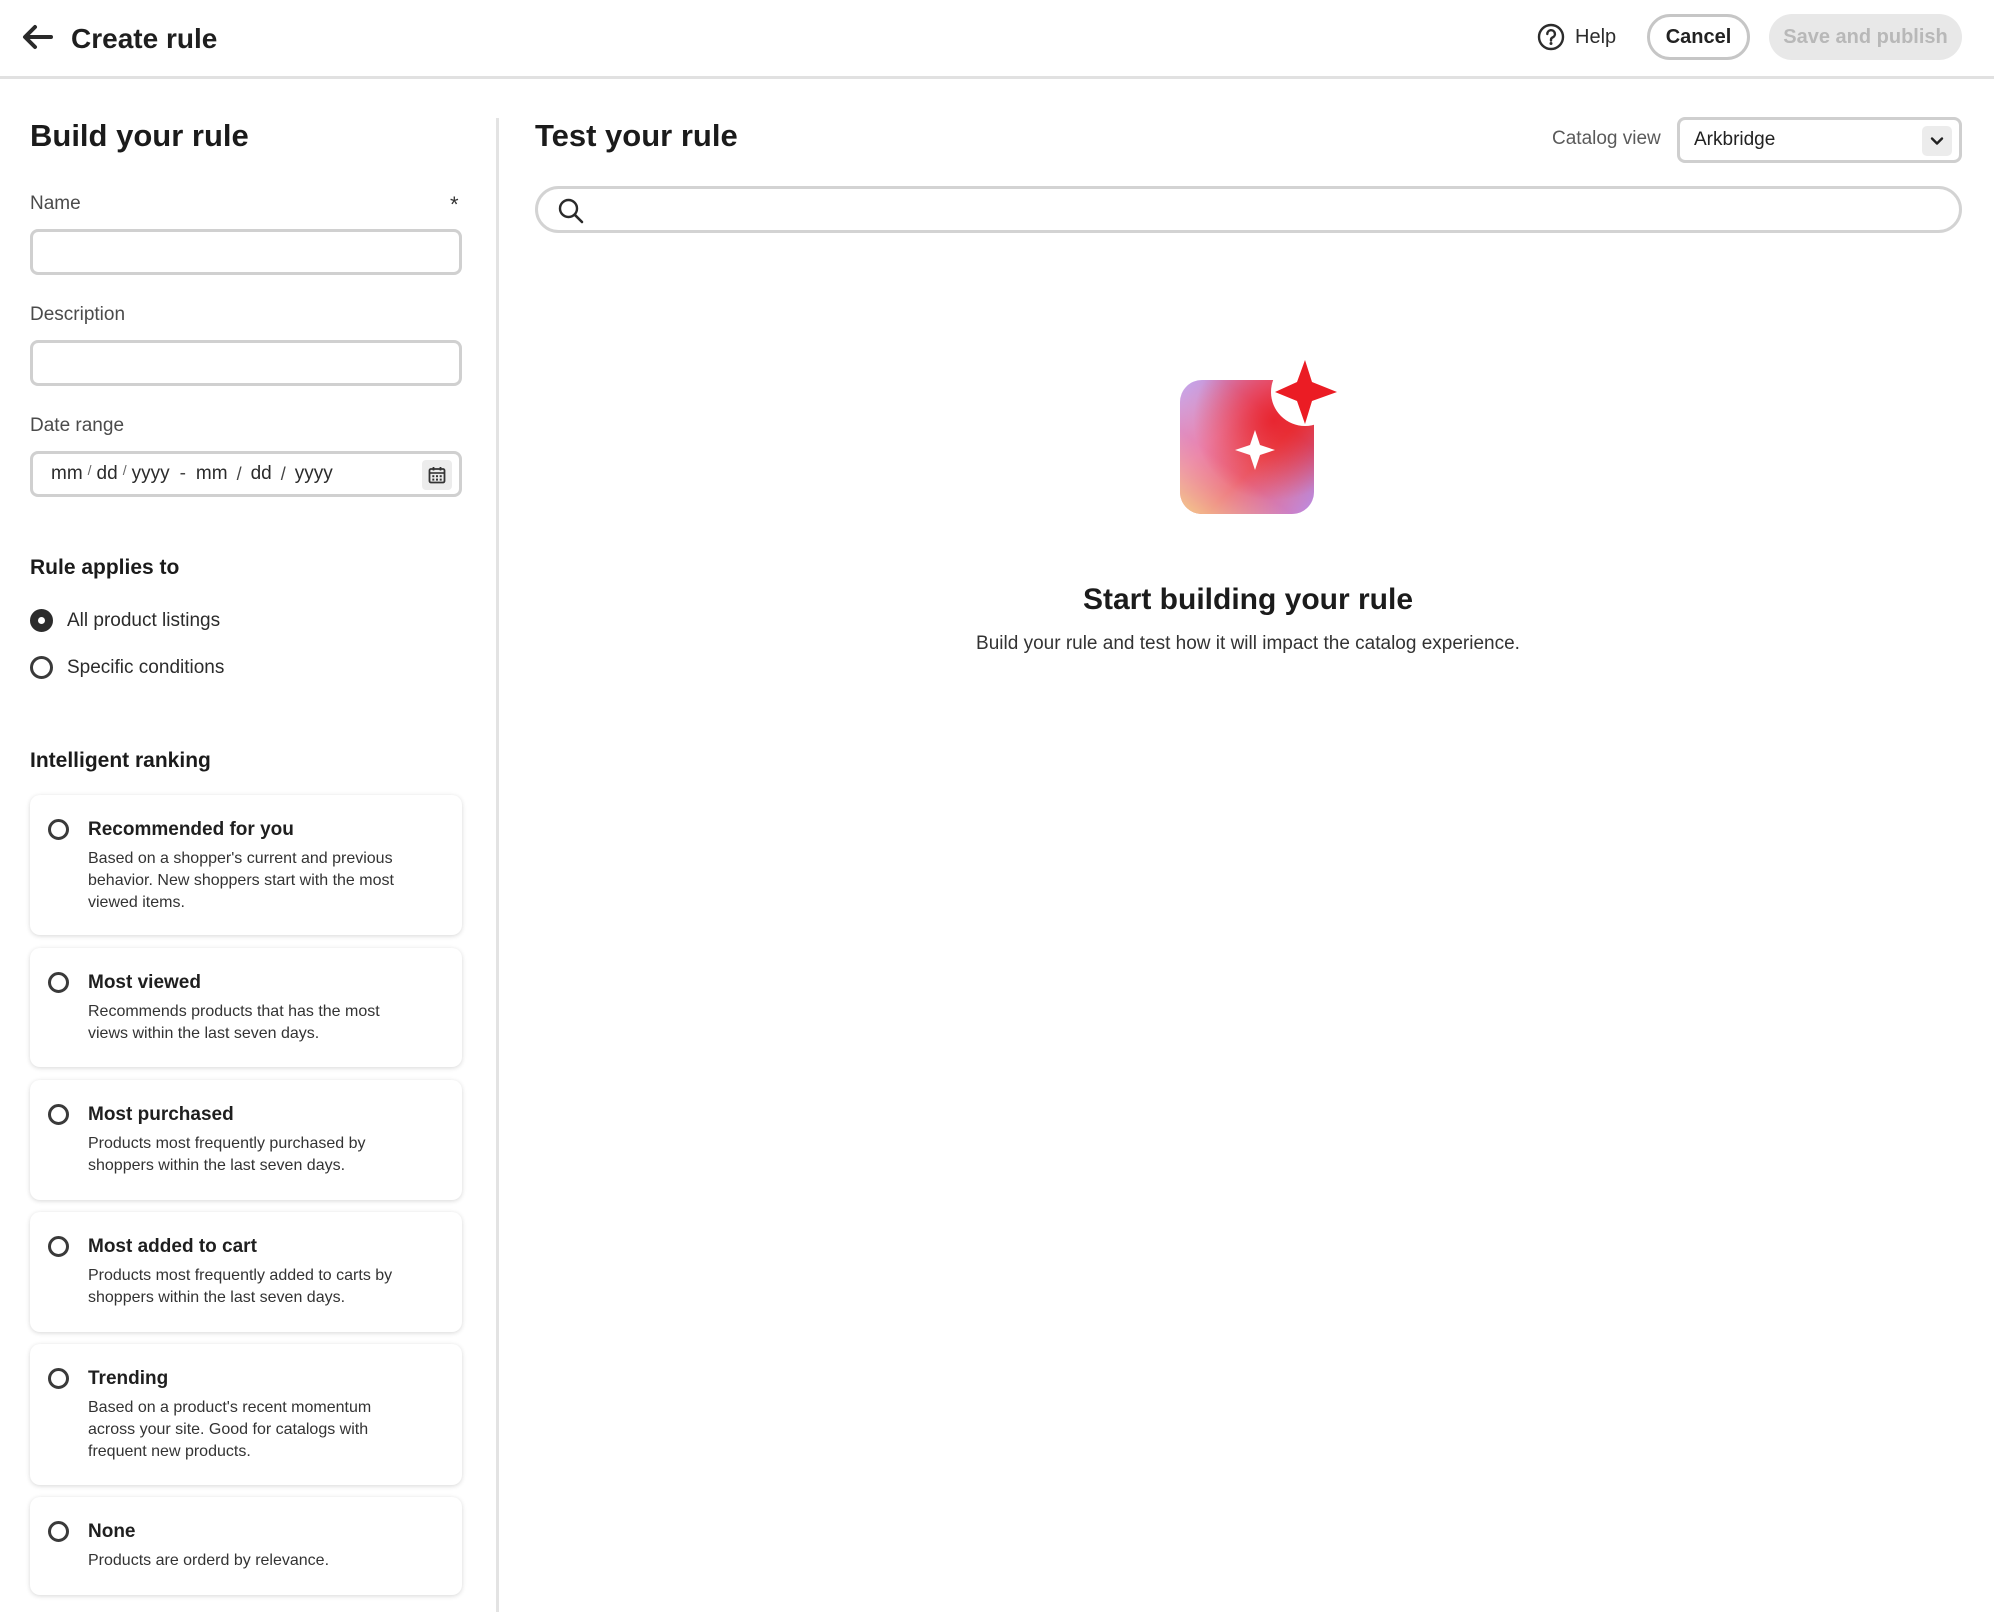  What do you see at coordinates (172, 1246) in the screenshot?
I see `ranking-card-title: Most added to cart` at bounding box center [172, 1246].